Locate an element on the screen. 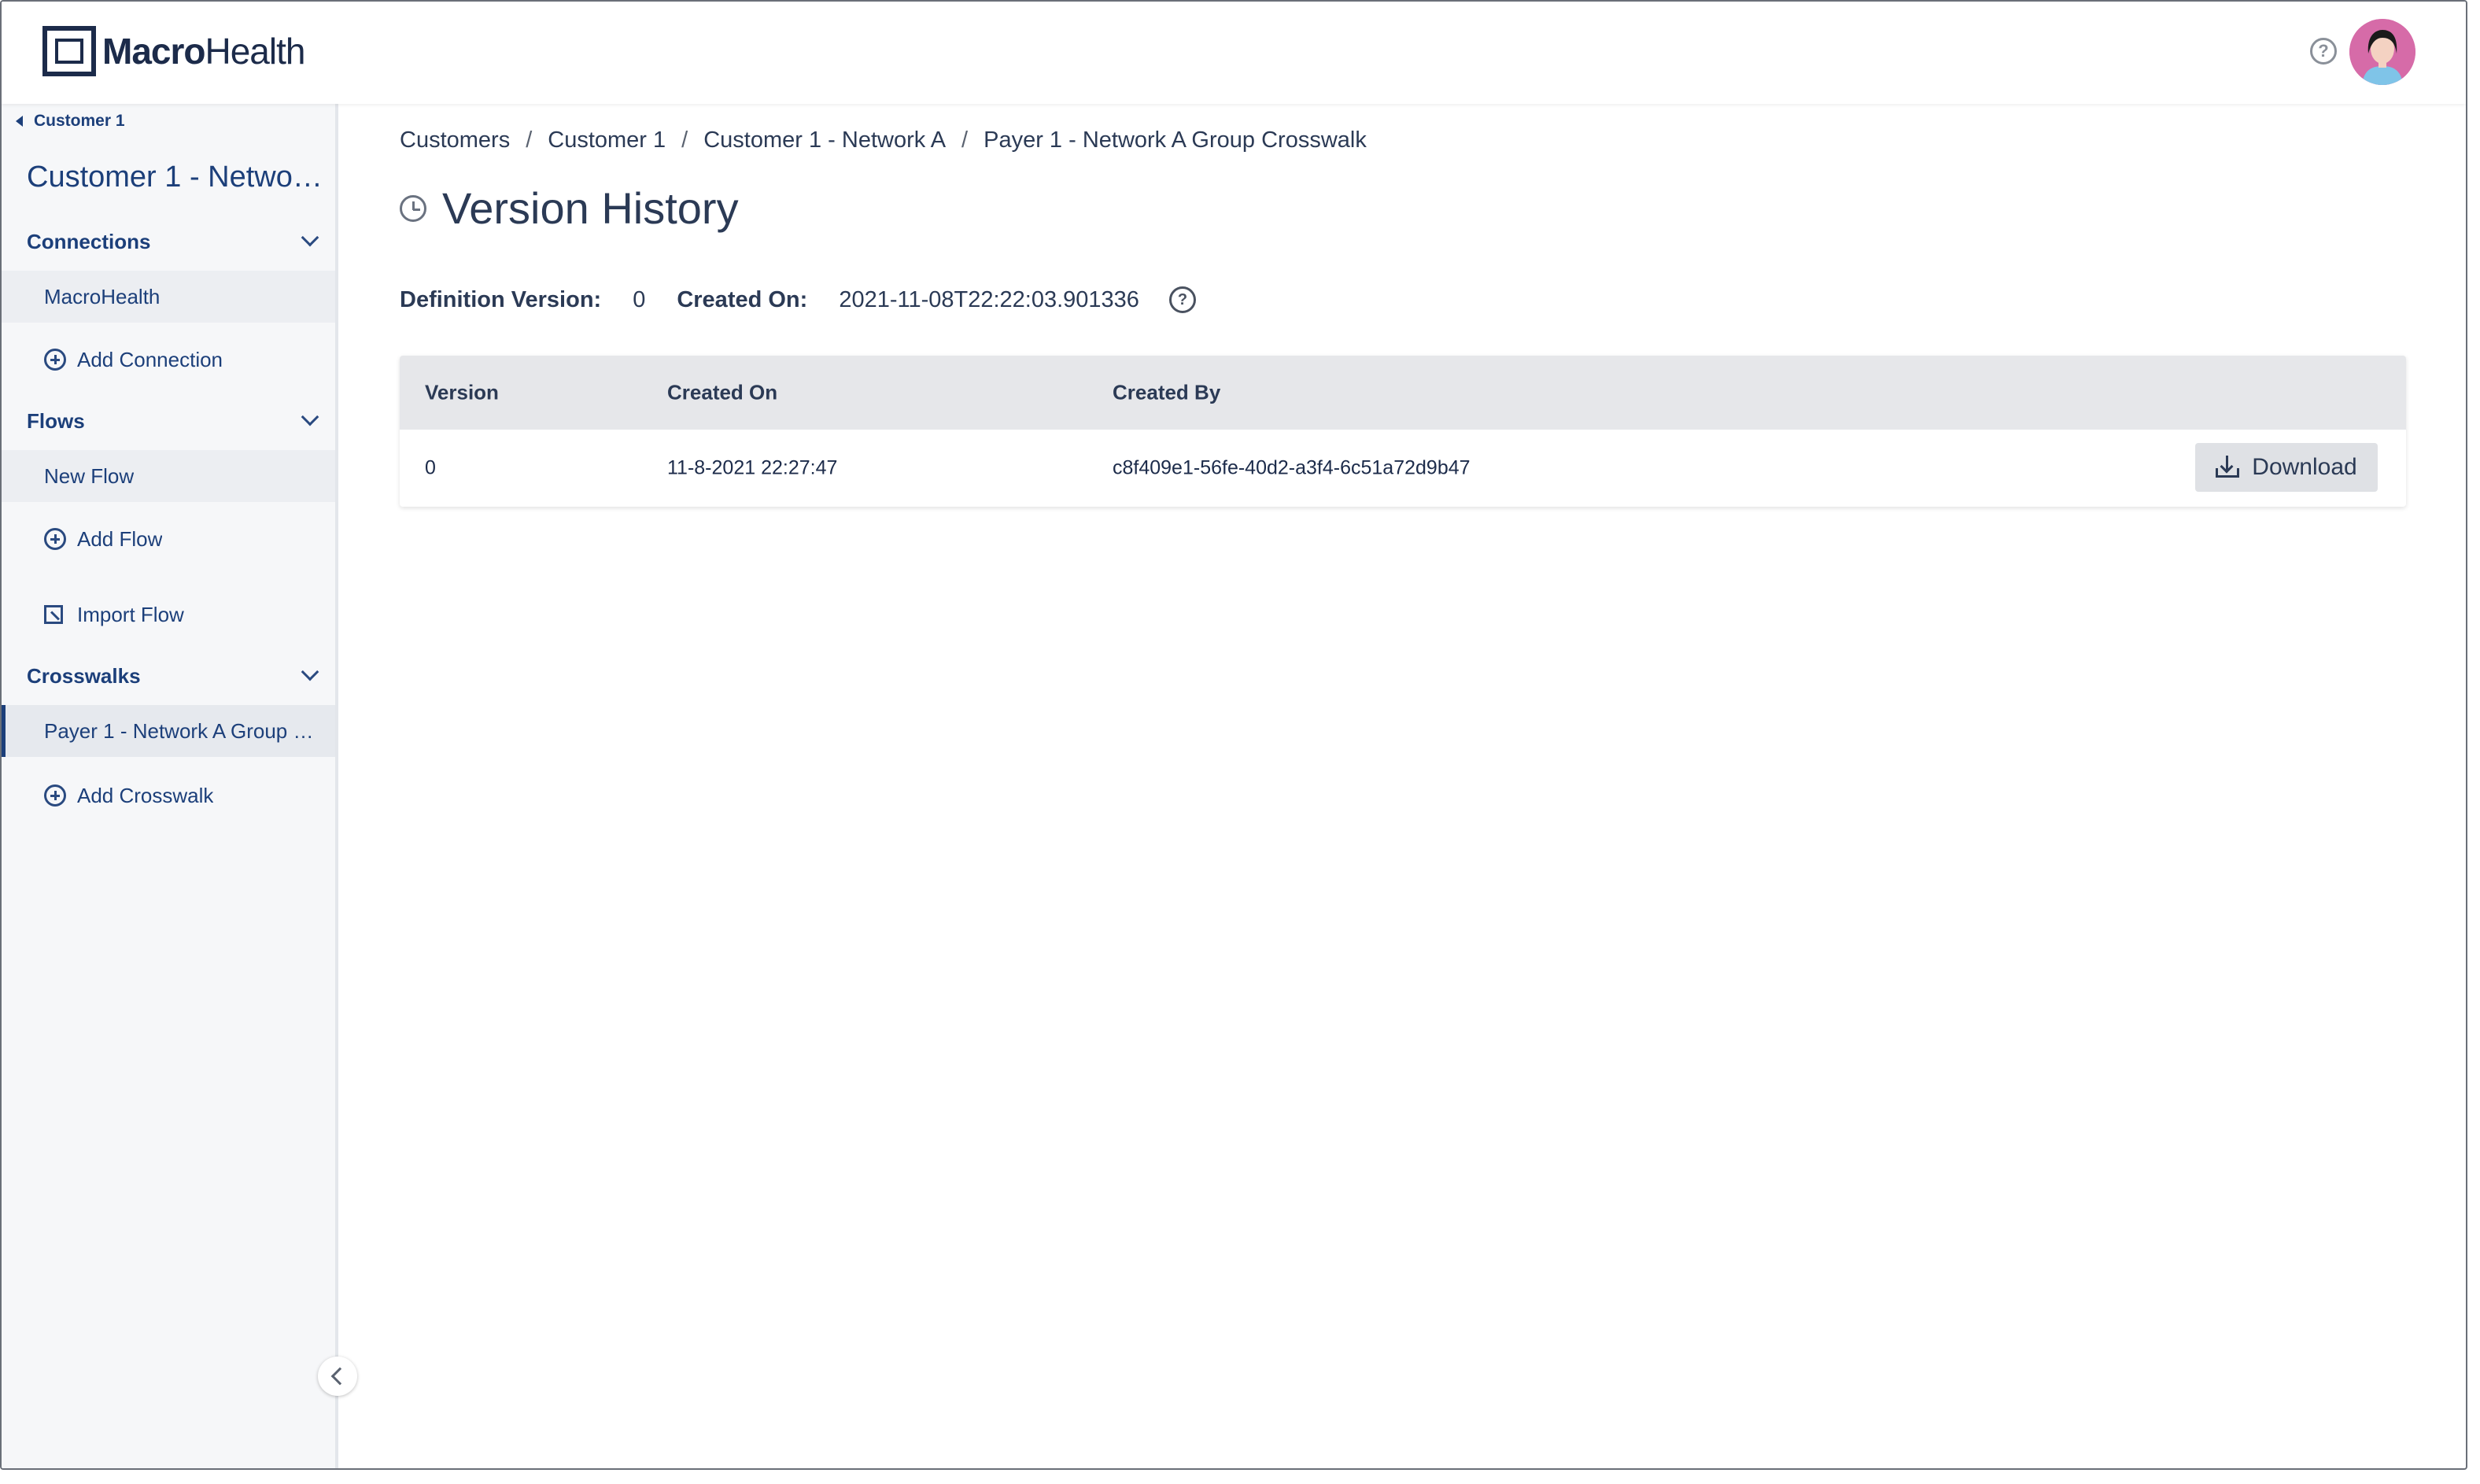 The width and height of the screenshot is (2480, 1484). table-header: Version Created On Created By is located at coordinates (1403, 393).